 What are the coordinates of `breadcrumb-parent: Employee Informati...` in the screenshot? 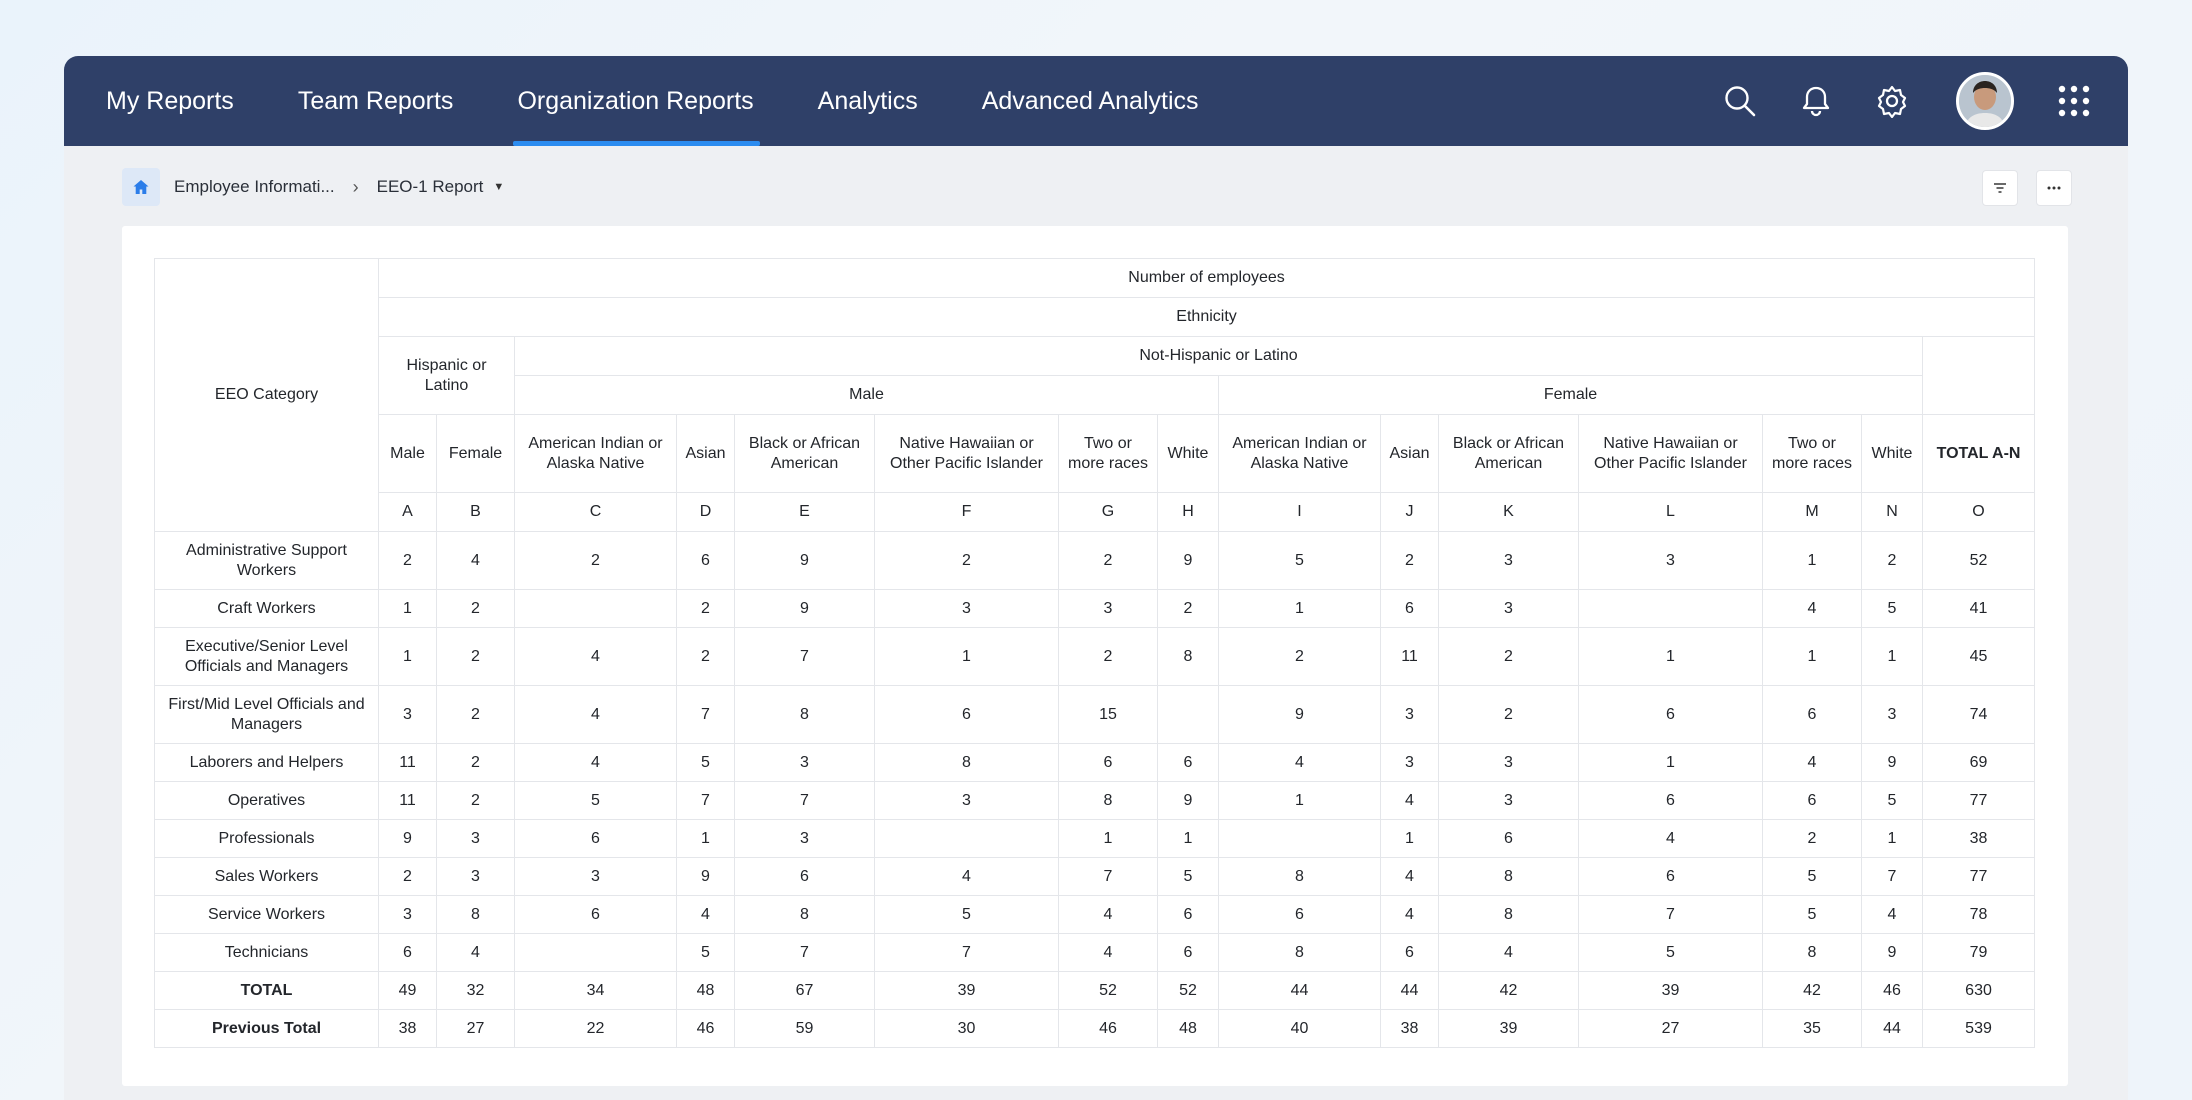 It's located at (254, 187).